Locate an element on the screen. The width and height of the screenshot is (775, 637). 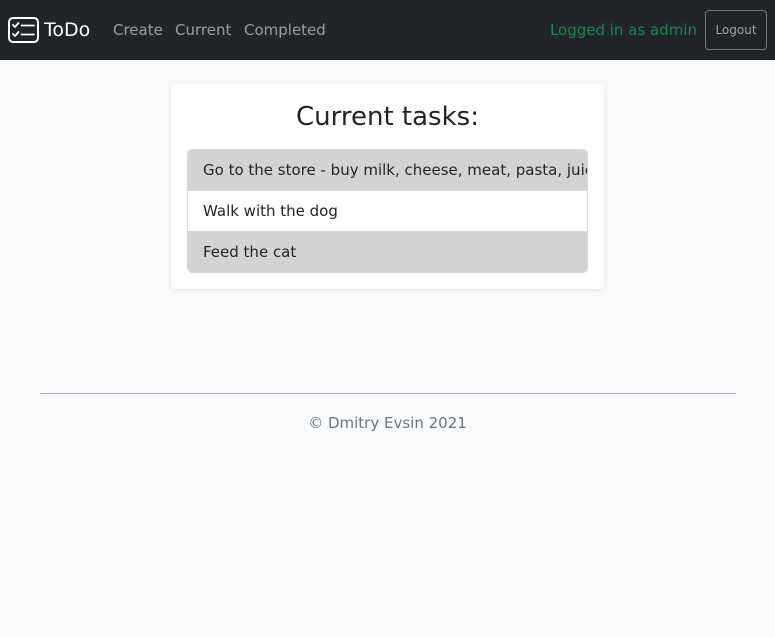
logged-in-status: Logged in as admin is located at coordinates (623, 30).